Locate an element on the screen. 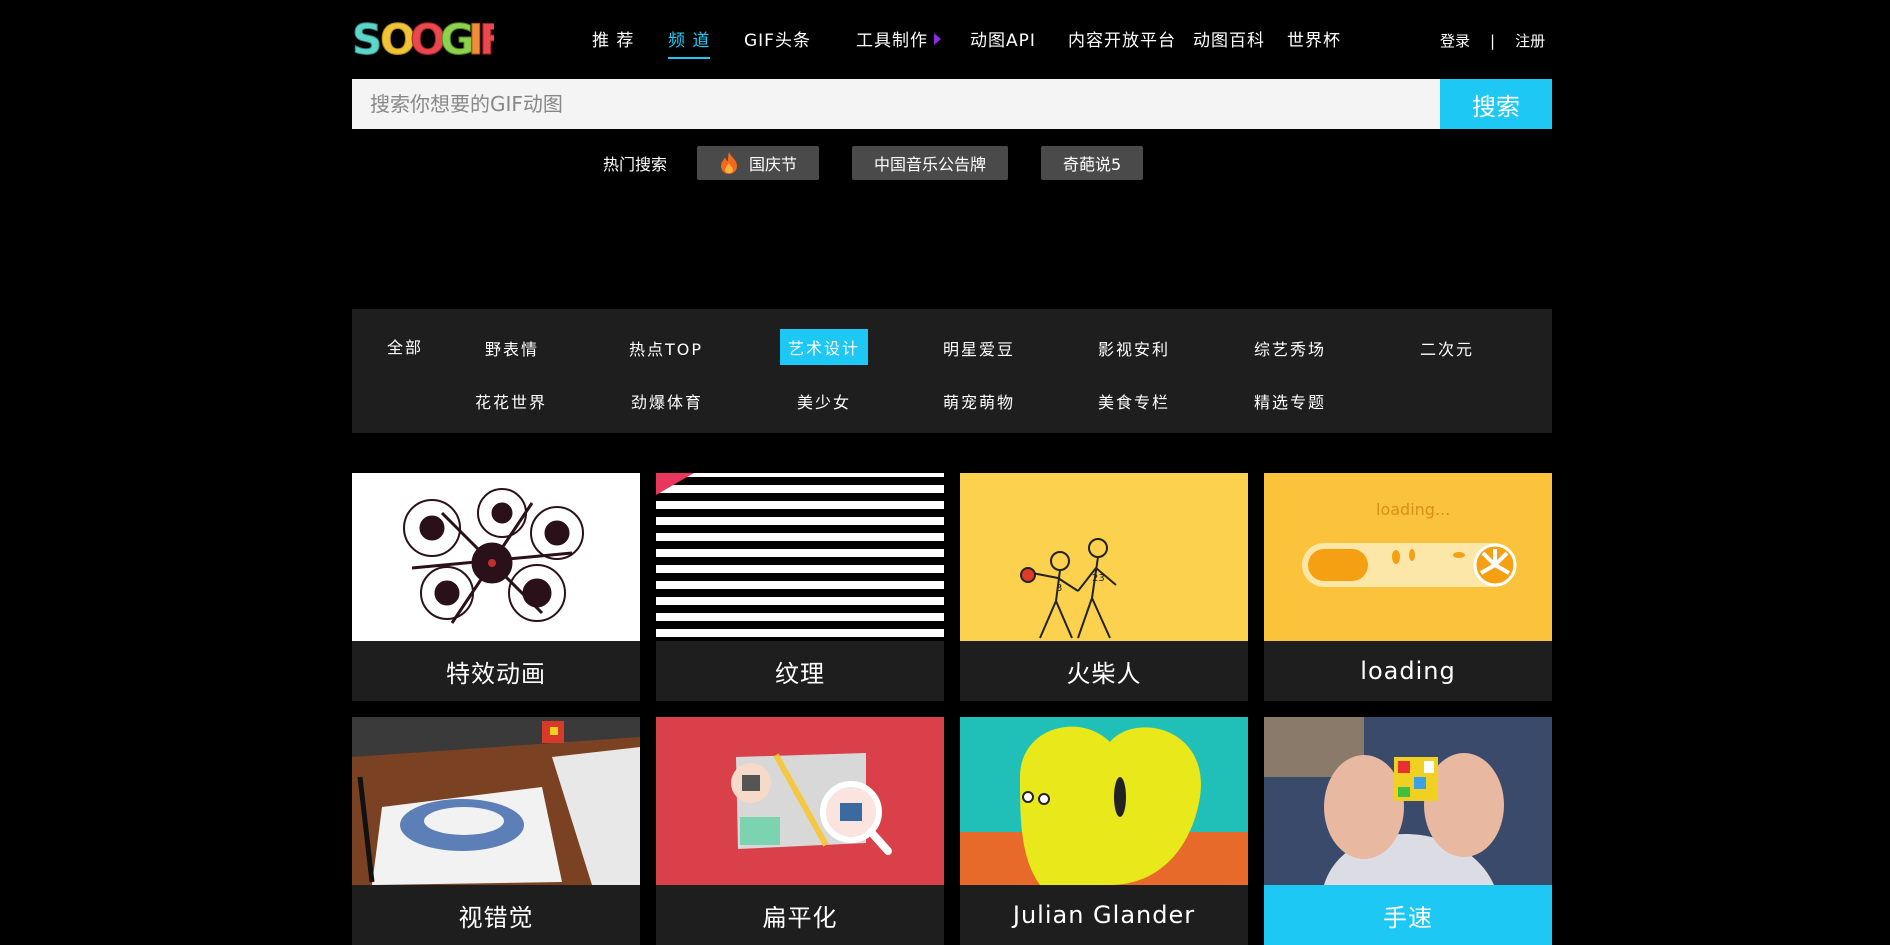 Image resolution: width=1890 pixels, height=945 pixels. nav-open-platform: 内容开放平台 is located at coordinates (1122, 42).